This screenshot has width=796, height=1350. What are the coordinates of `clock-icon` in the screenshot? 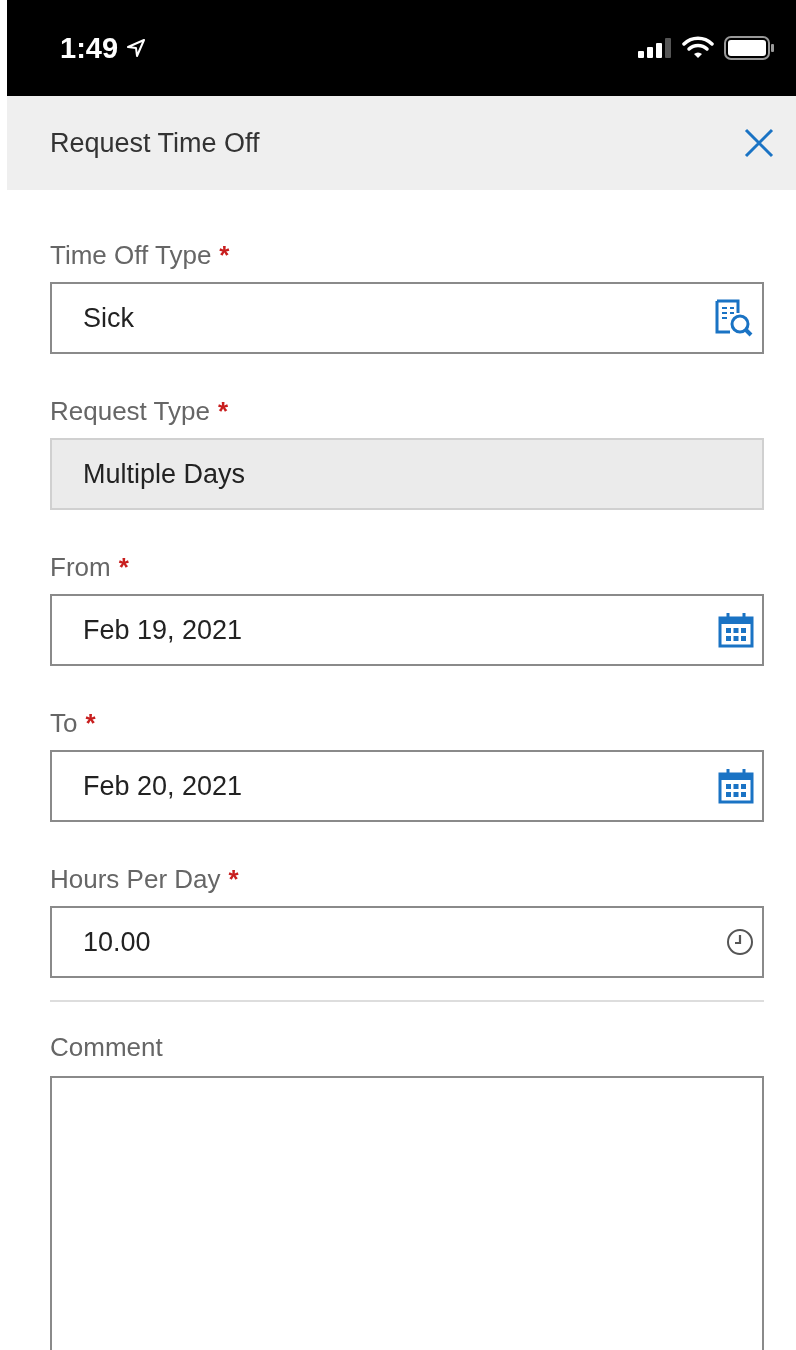 It's located at (740, 942).